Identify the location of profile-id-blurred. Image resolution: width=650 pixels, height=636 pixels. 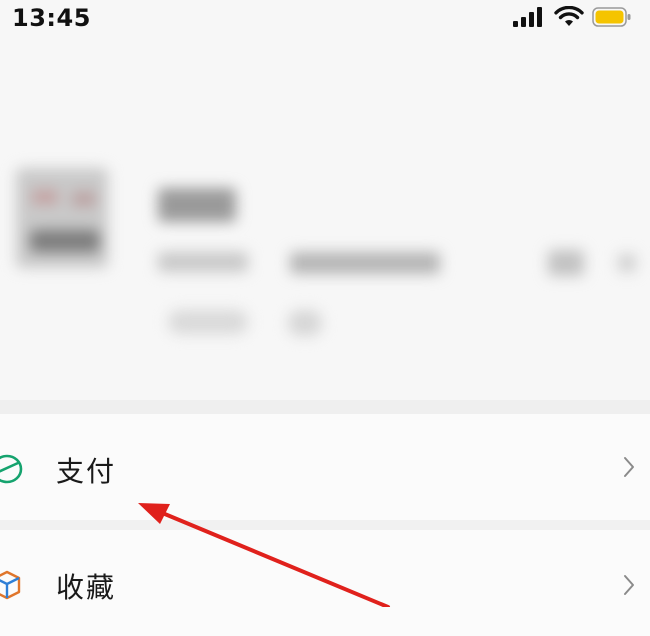
(203, 262).